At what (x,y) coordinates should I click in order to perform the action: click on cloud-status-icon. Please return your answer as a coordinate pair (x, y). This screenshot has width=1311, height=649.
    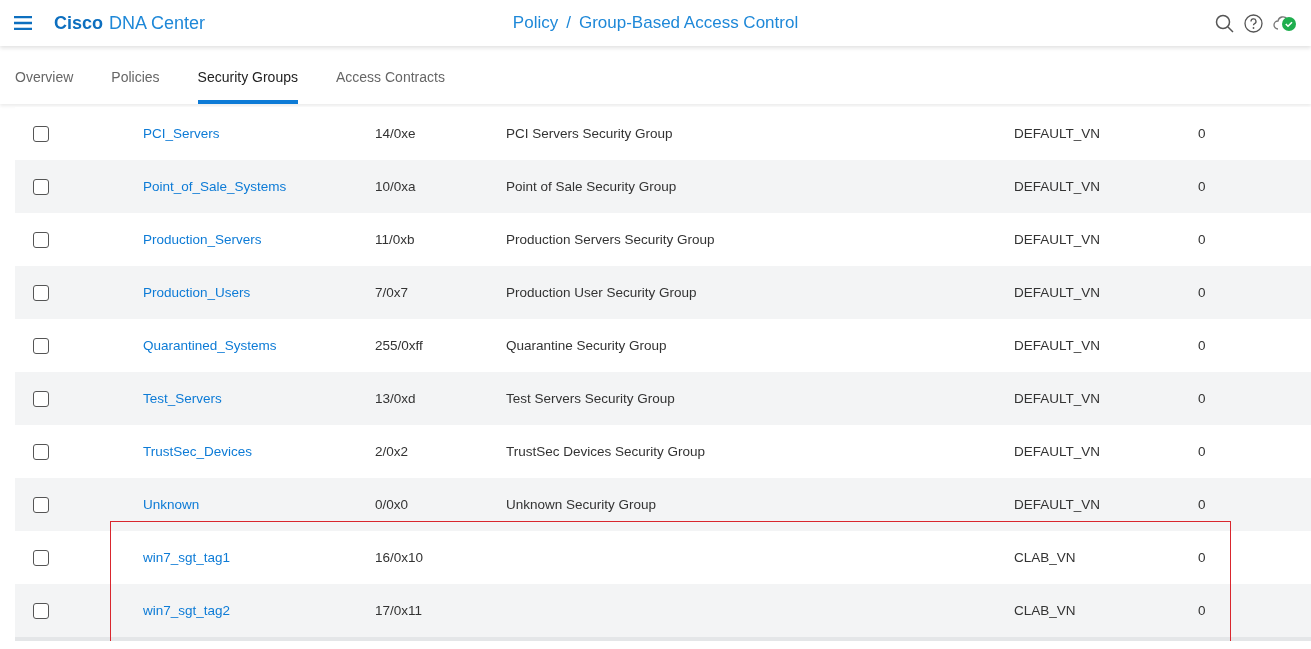
    Looking at the image, I should click on (1285, 23).